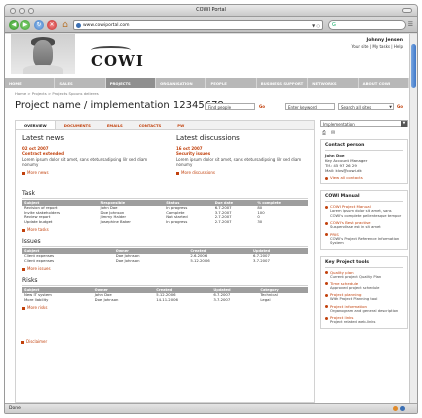 The height and width of the screenshot is (418, 422). What do you see at coordinates (117, 61) in the screenshot?
I see `cowi-logo: COWI` at bounding box center [117, 61].